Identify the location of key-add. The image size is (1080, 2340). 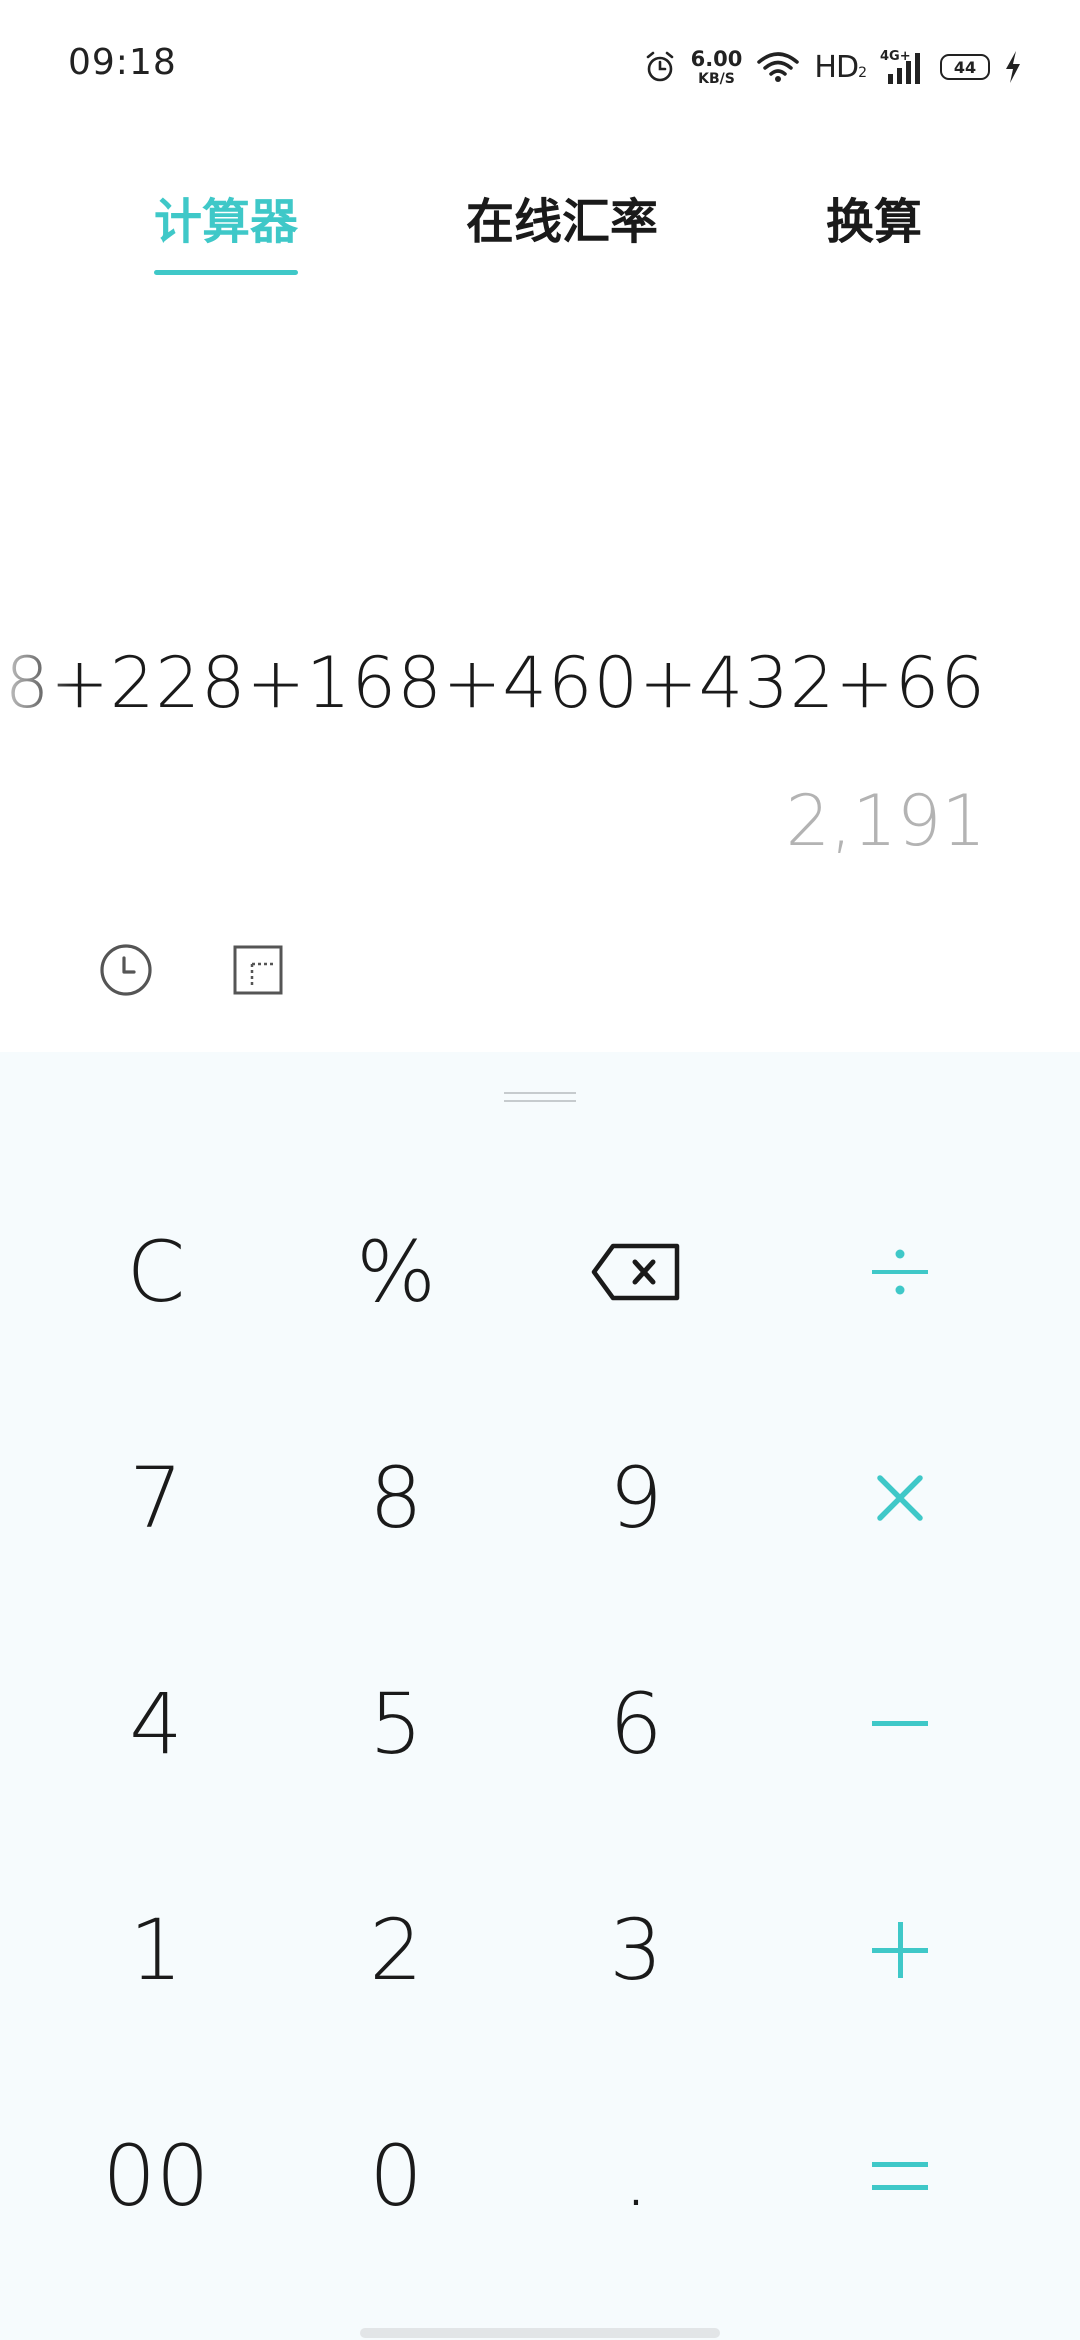
(900, 1950).